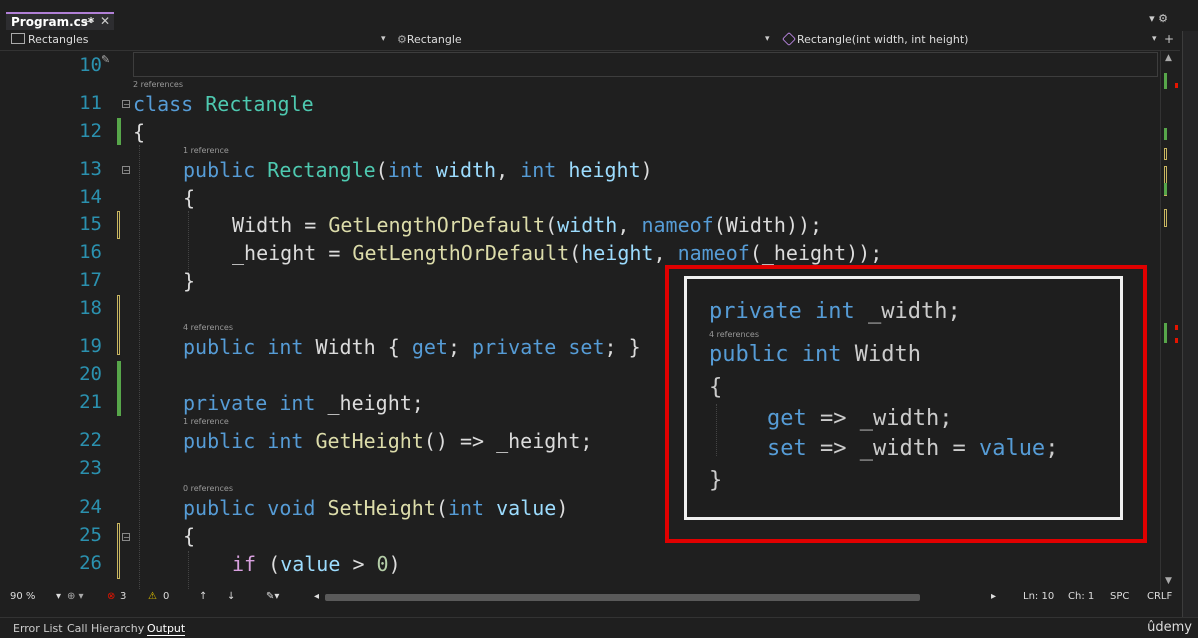  Describe the element at coordinates (993, 596) in the screenshot. I see `scroll-right-icon: ▸` at that location.